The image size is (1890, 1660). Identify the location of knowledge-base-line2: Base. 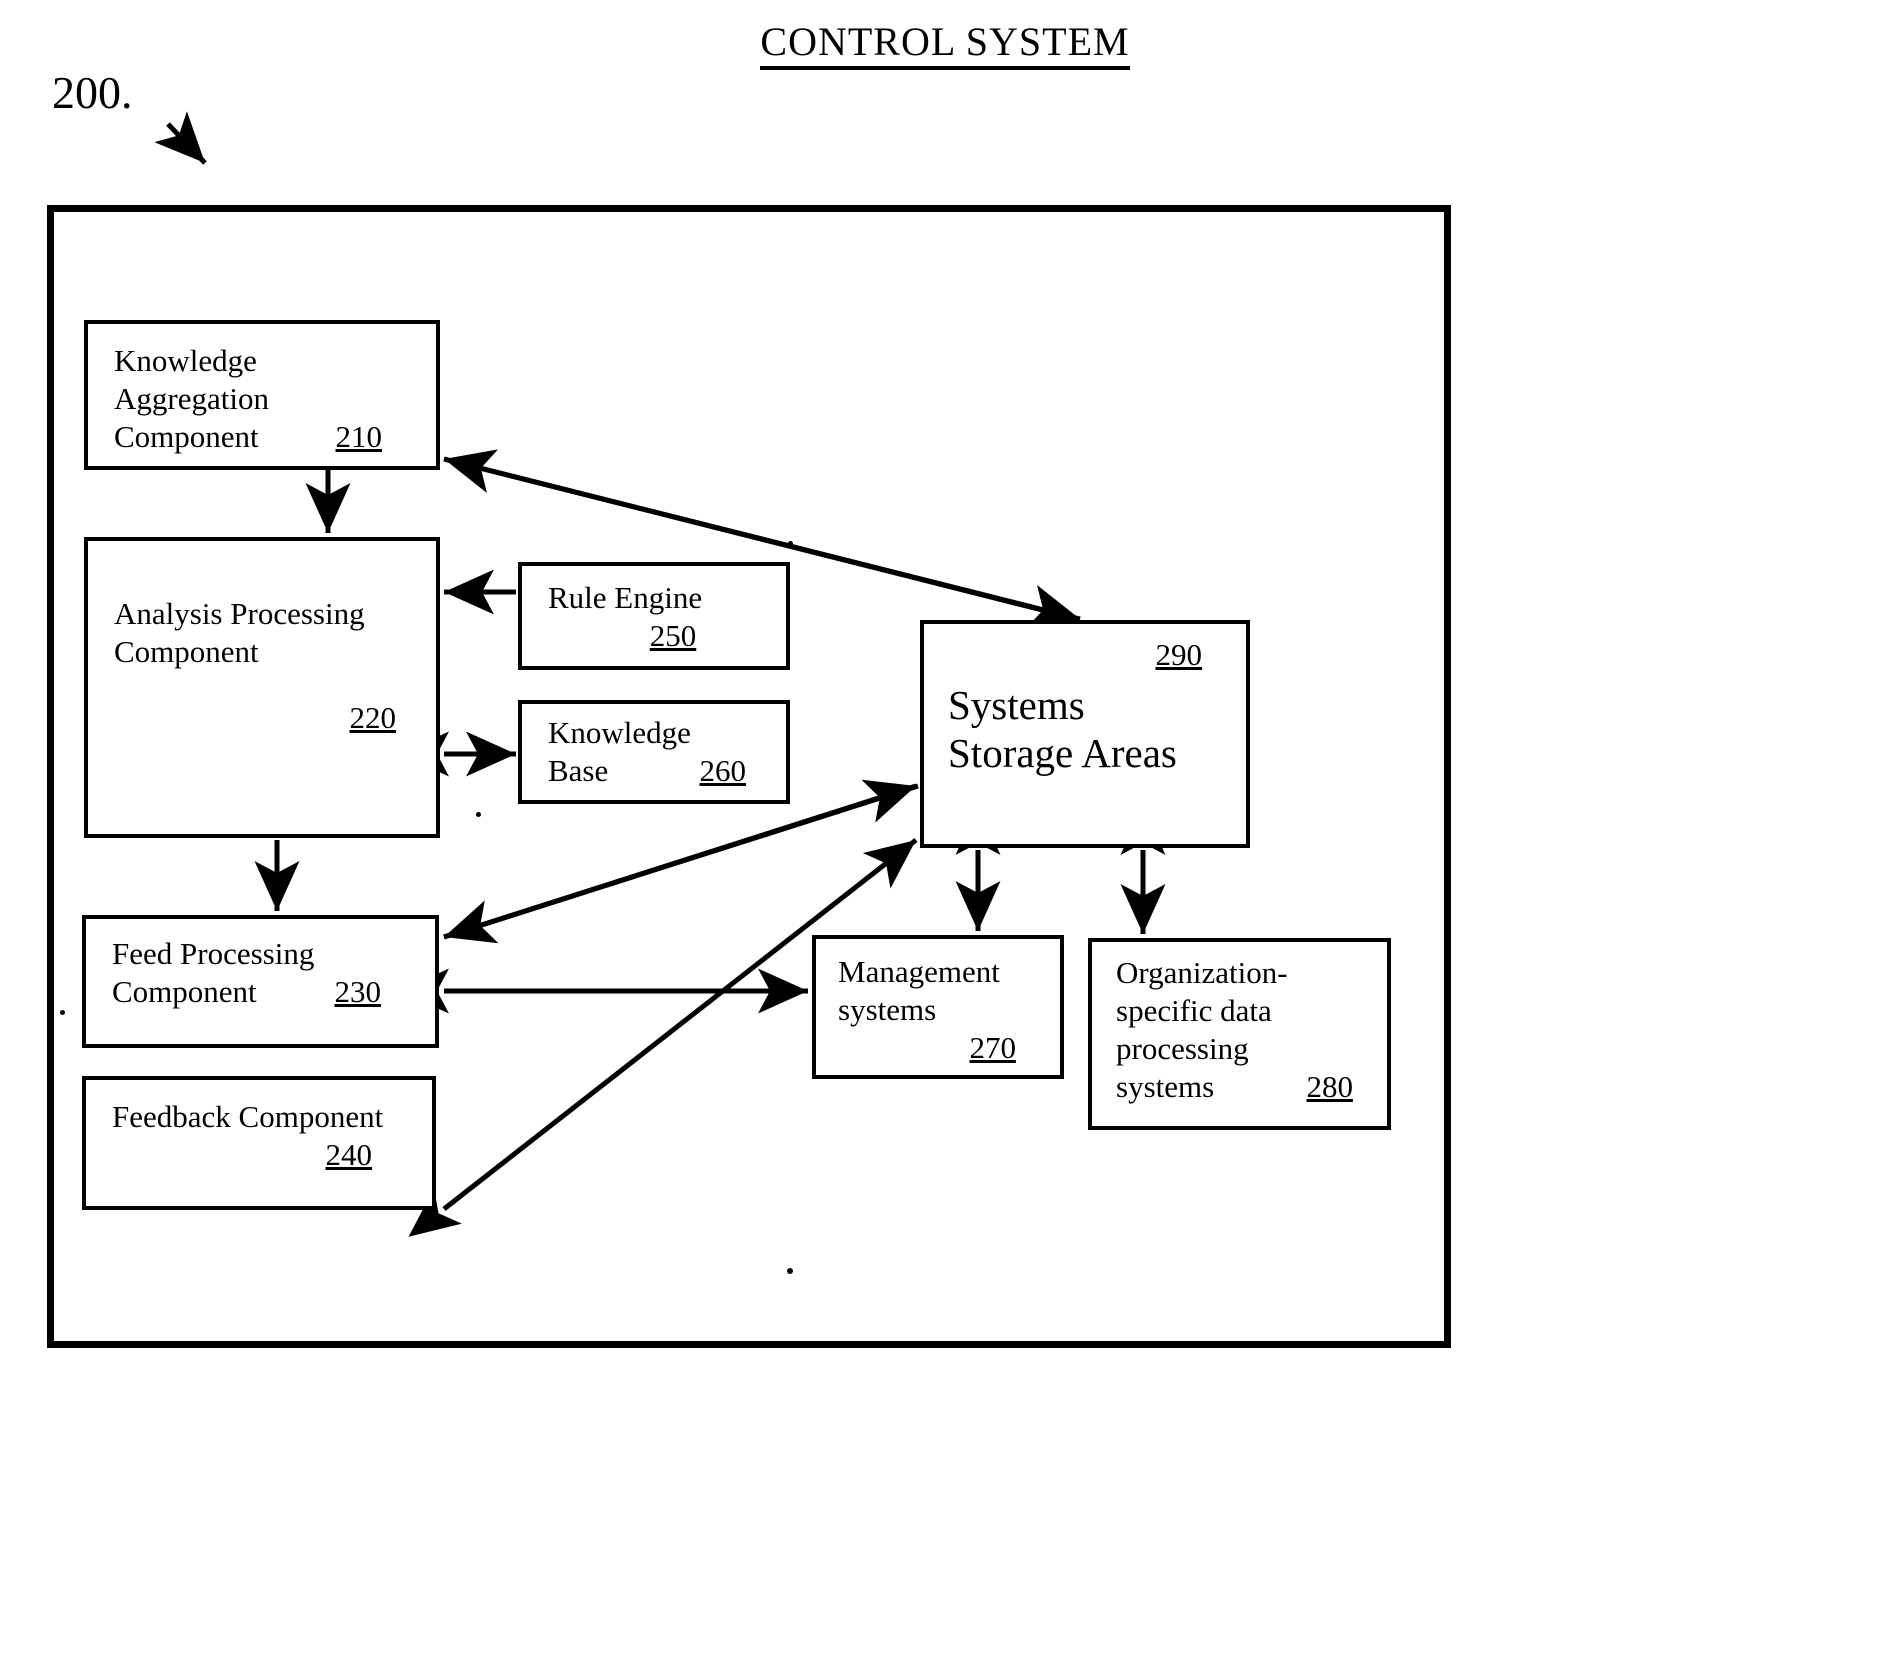
(578, 771).